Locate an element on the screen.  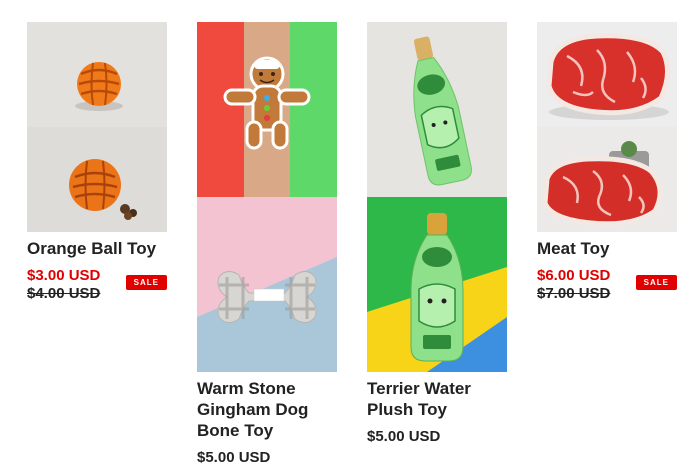
product-image-gingham-bone is located at coordinates (267, 284).